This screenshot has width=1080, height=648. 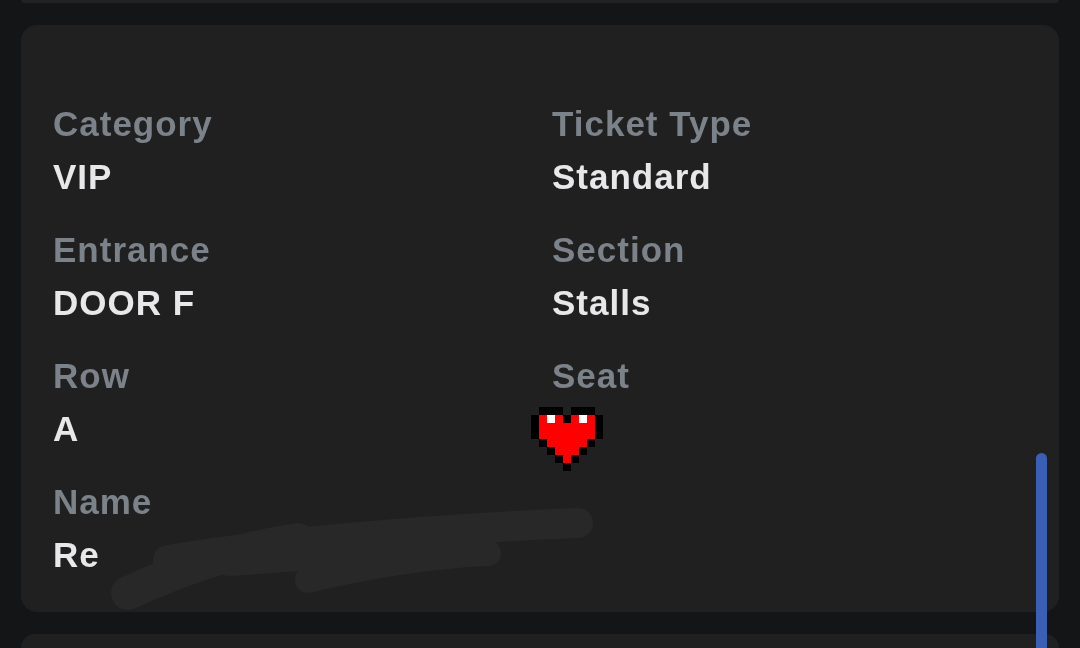 I want to click on field-label: Section, so click(x=619, y=250).